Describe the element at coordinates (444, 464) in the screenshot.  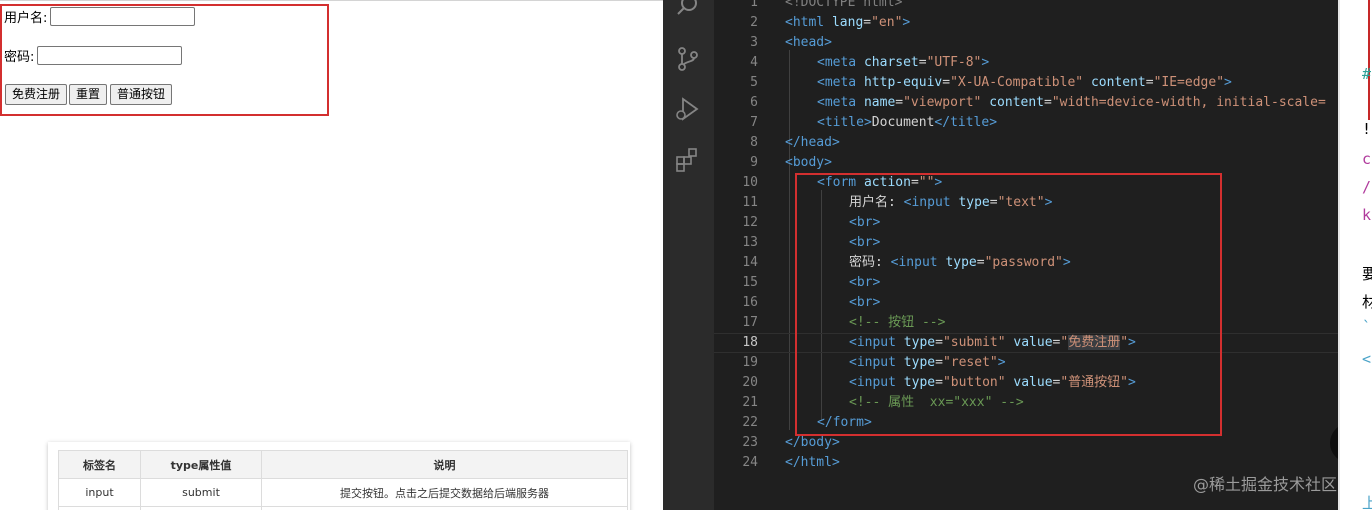
I see `table-header-cell: 说明` at that location.